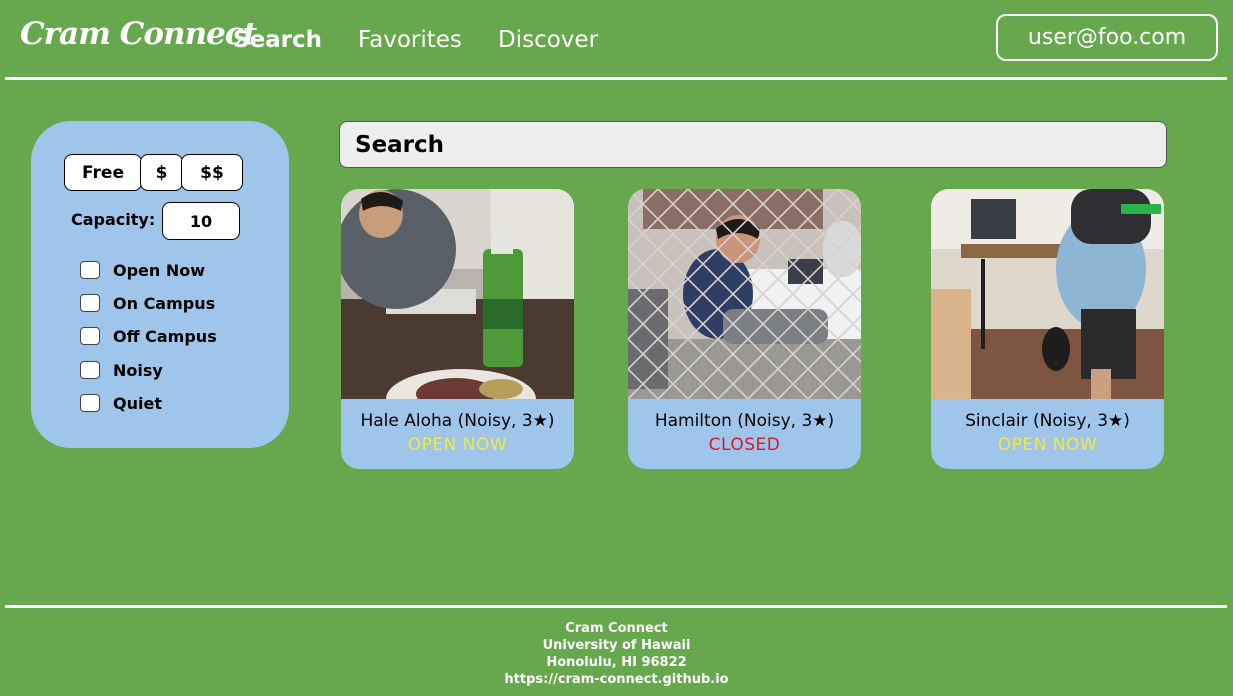  What do you see at coordinates (137, 403) in the screenshot?
I see `checkbox-label: Quiet` at bounding box center [137, 403].